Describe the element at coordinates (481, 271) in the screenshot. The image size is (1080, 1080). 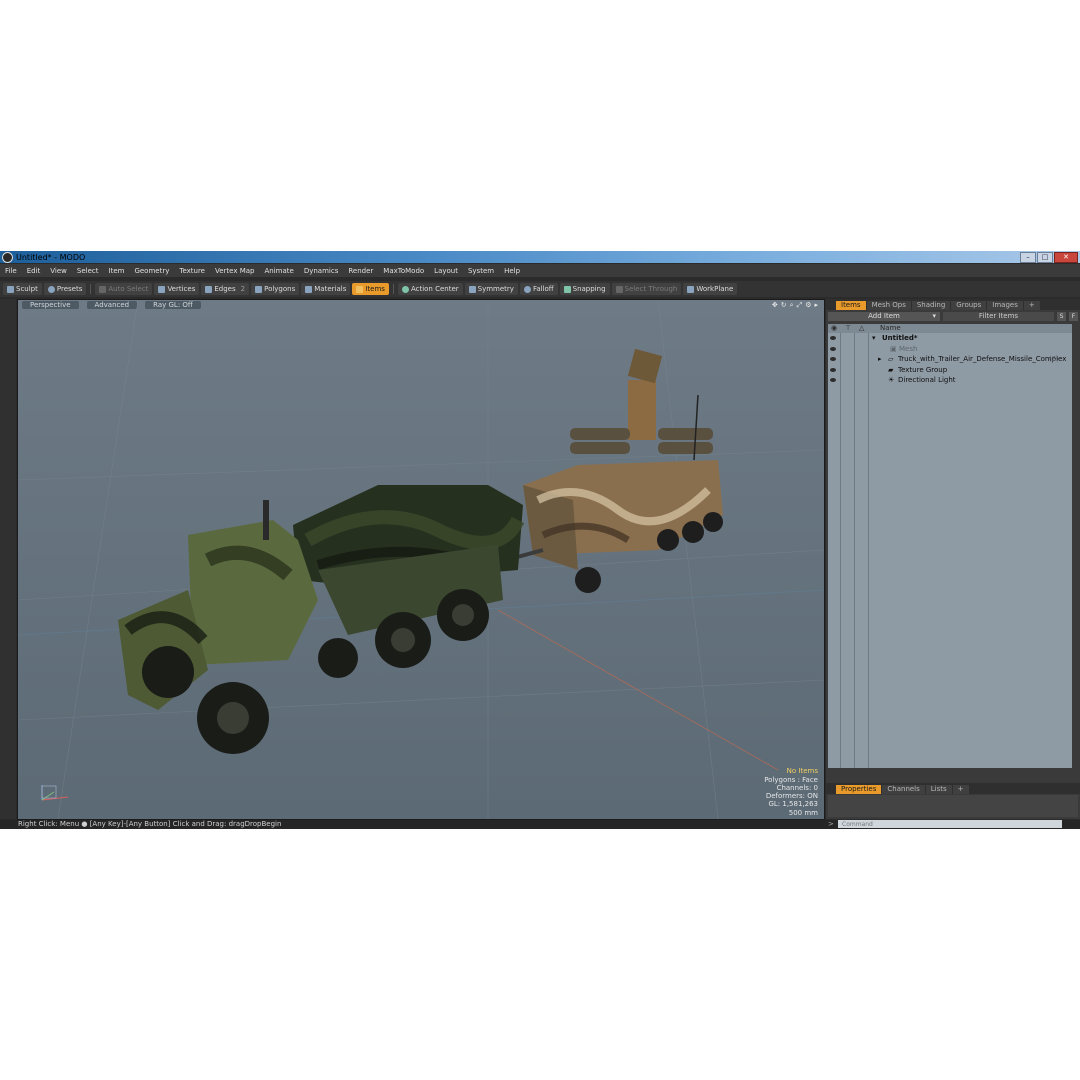
I see `menu-system: System` at that location.